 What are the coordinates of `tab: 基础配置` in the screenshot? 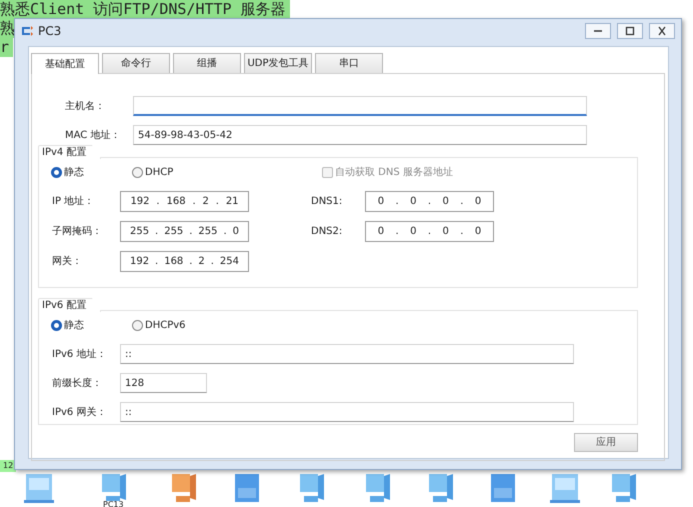 It's located at (65, 63).